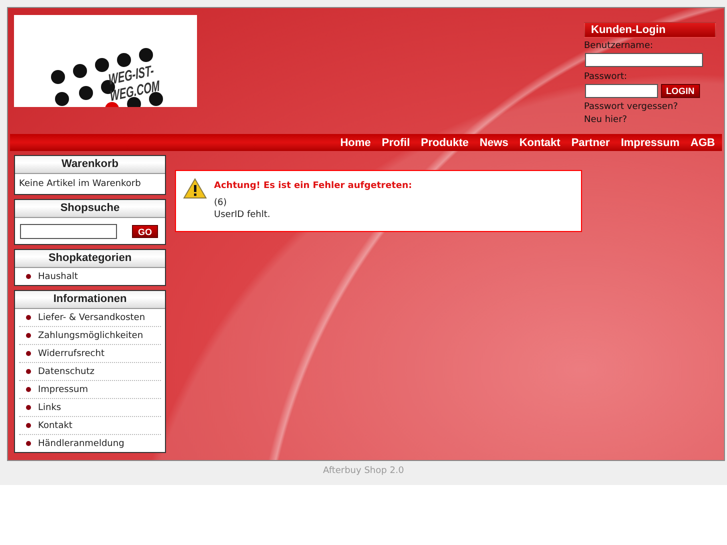  Describe the element at coordinates (644, 60) in the screenshot. I see `username-field` at that location.